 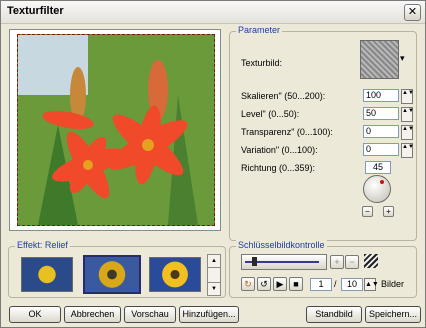 What do you see at coordinates (254, 261) in the screenshot?
I see `timeline-handle` at bounding box center [254, 261].